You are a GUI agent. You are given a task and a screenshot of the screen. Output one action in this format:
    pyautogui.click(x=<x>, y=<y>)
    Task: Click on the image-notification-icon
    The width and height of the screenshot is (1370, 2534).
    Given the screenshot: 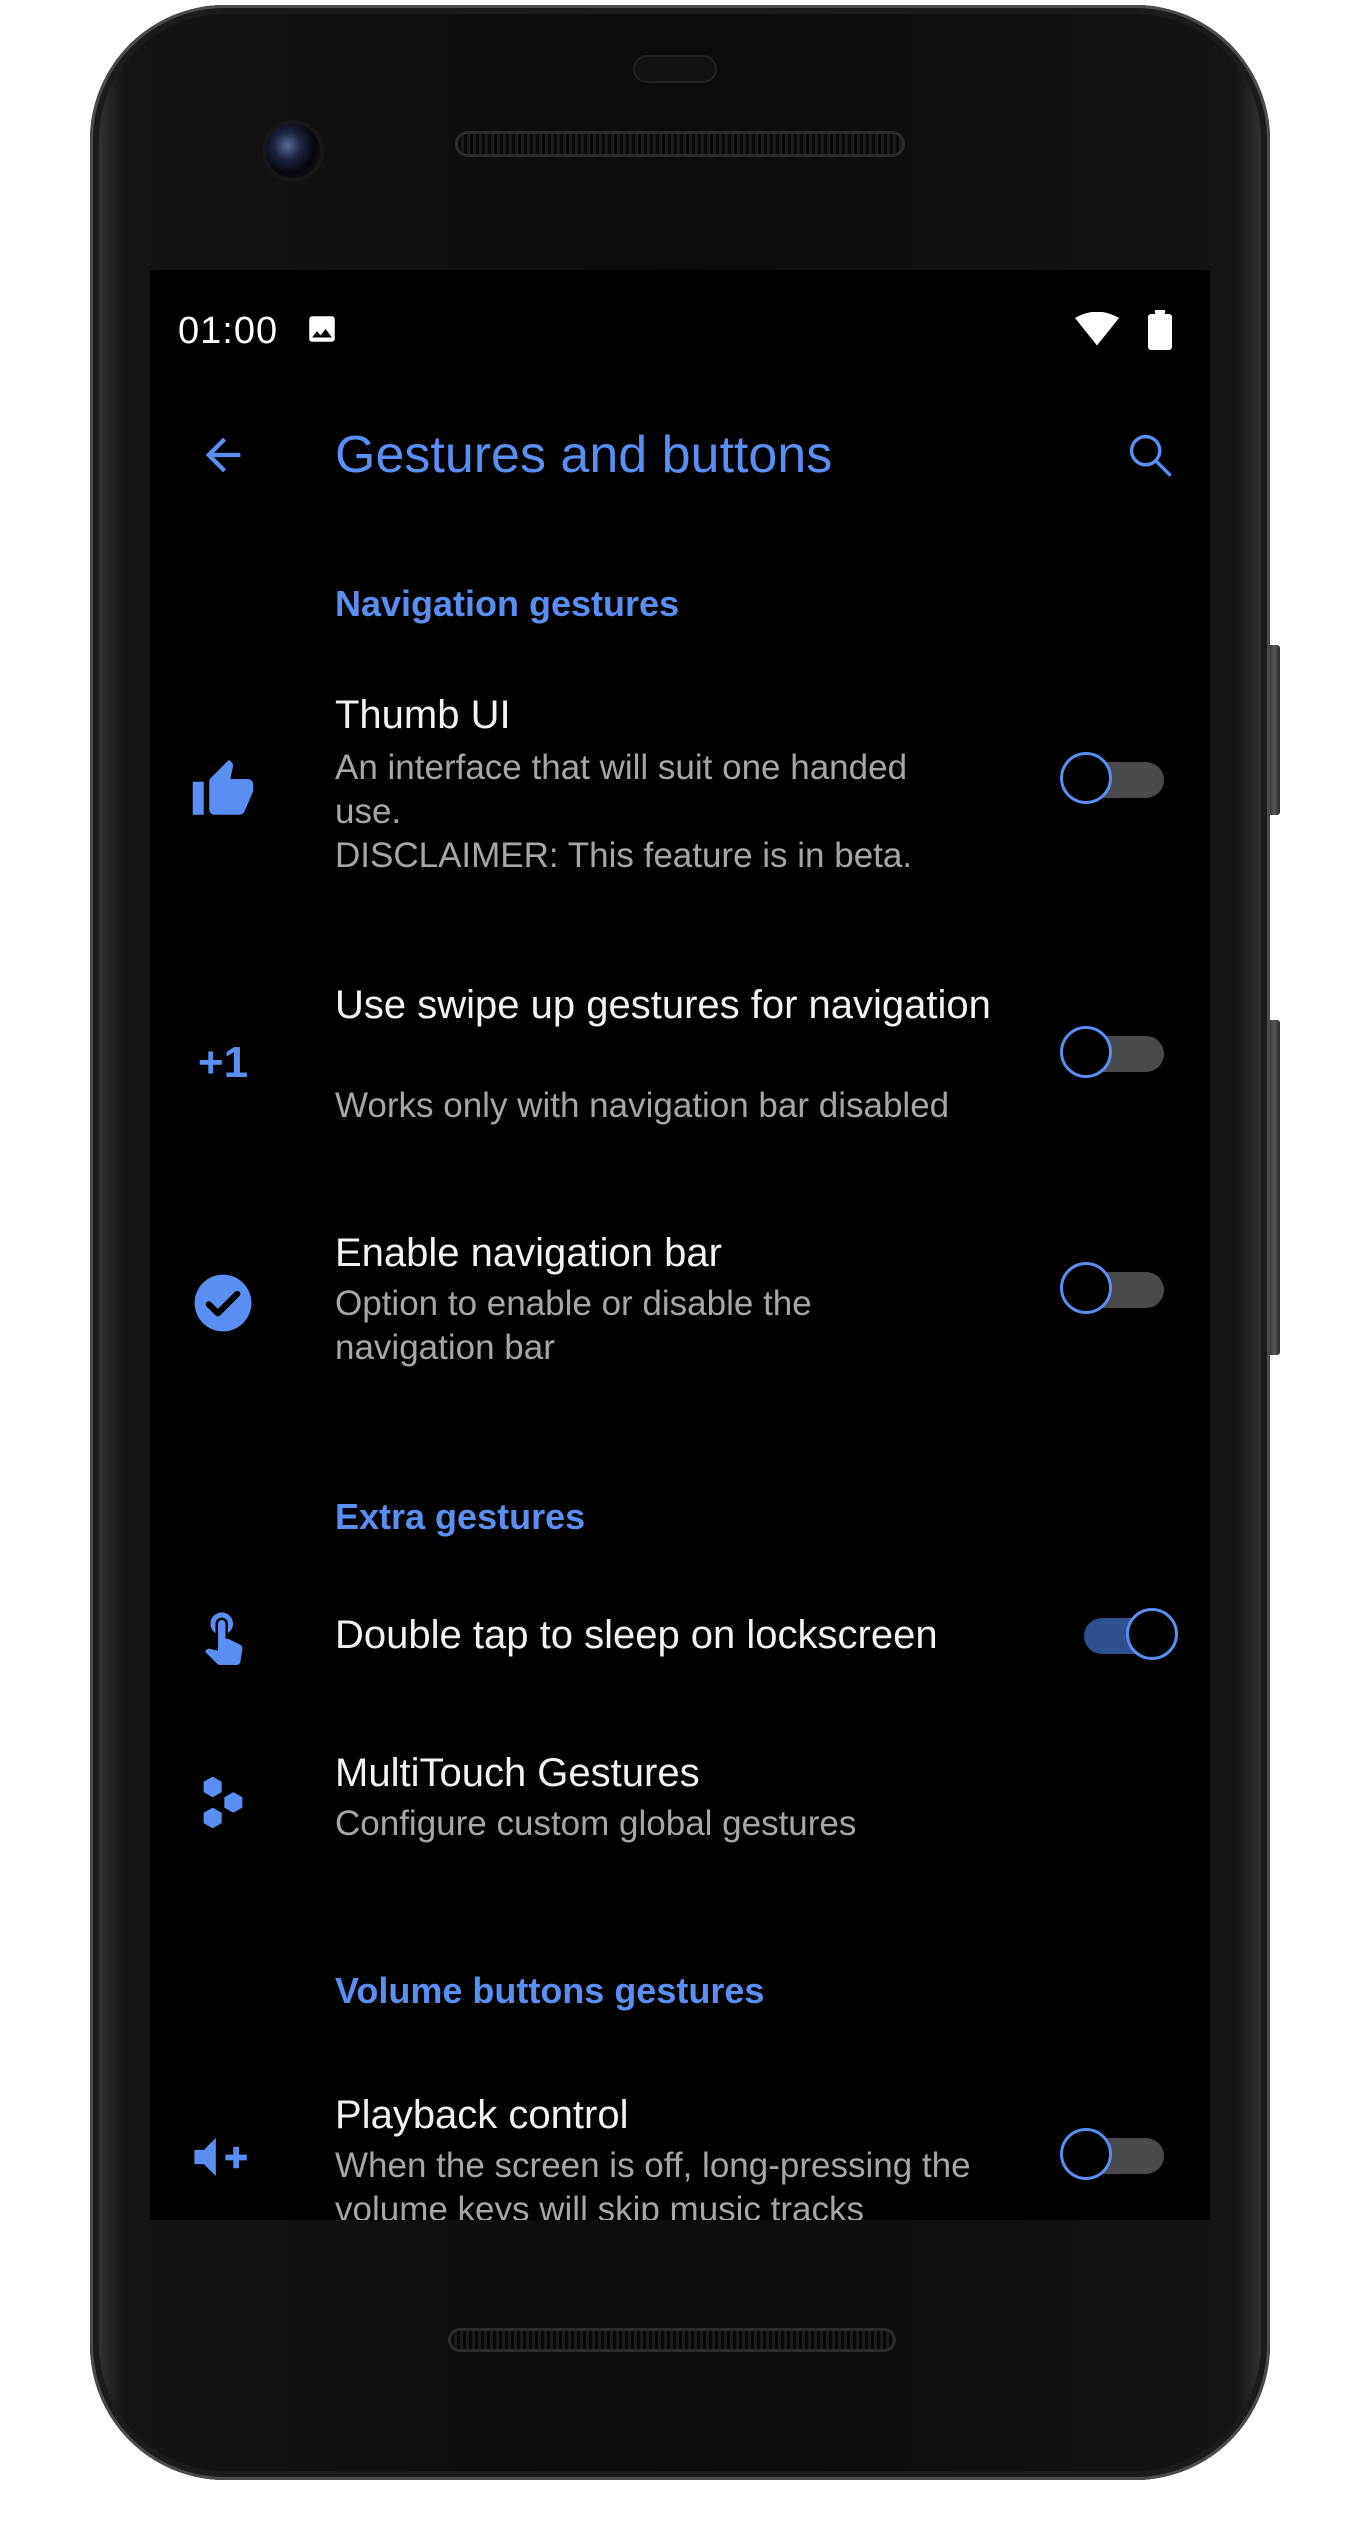 What is the action you would take?
    pyautogui.click(x=322, y=331)
    